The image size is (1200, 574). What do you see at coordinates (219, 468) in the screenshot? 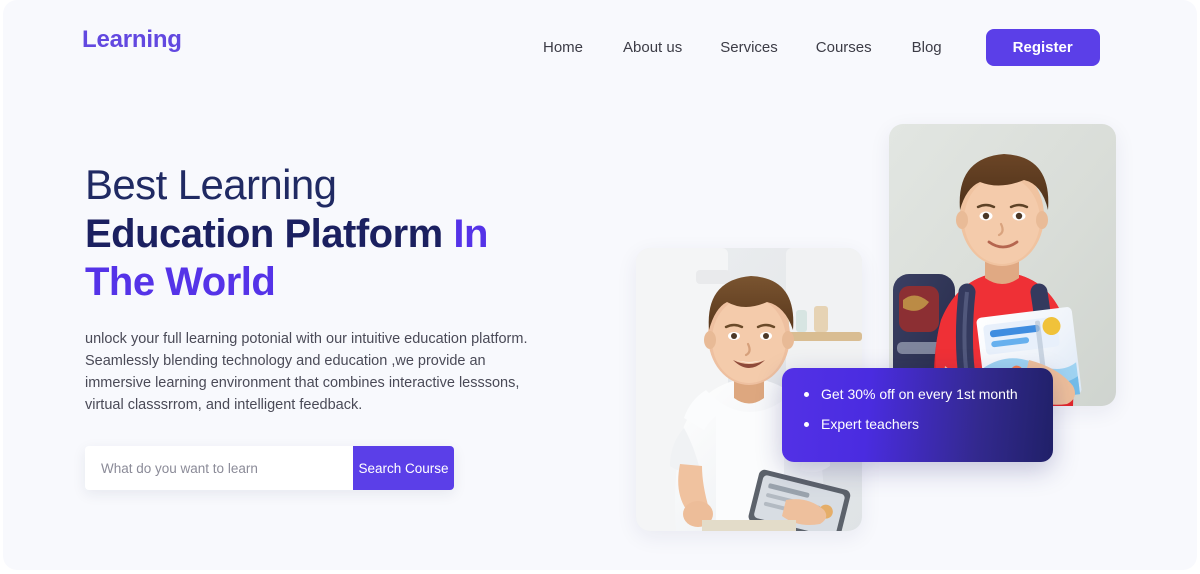
I see `search-input` at bounding box center [219, 468].